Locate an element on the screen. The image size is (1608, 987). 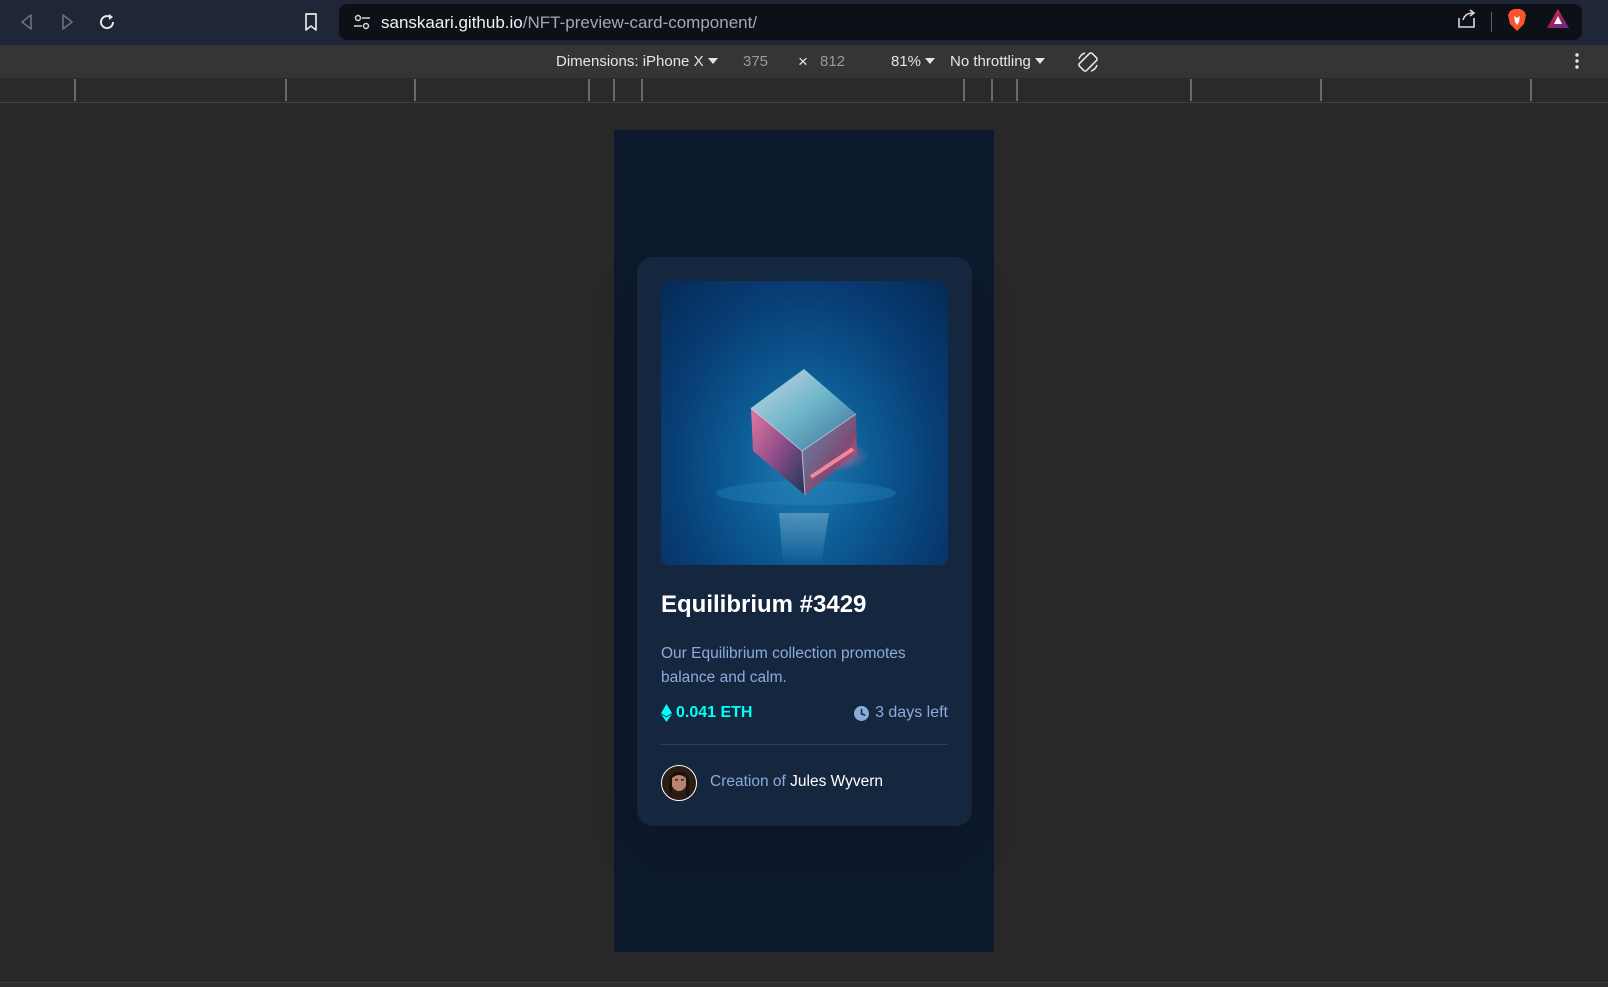
nft-image is located at coordinates (804, 423).